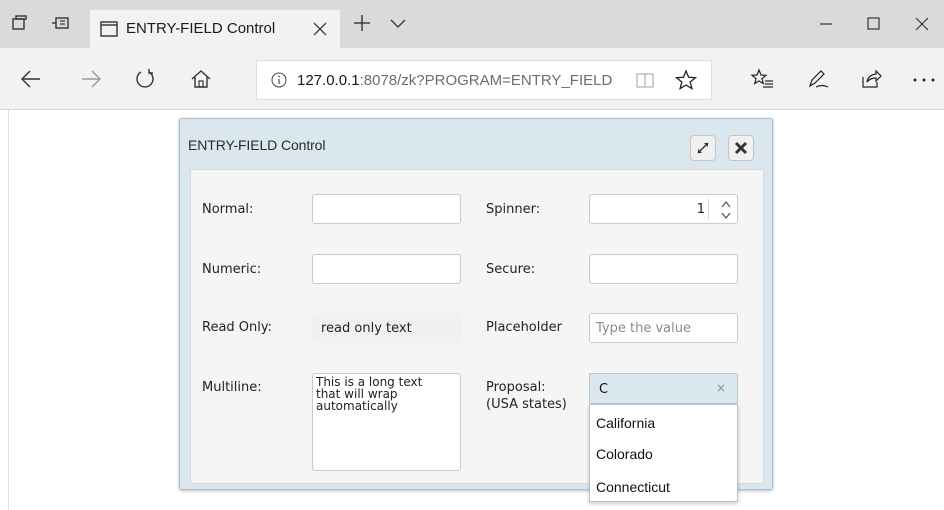 This screenshot has width=944, height=510. Describe the element at coordinates (924, 81) in the screenshot. I see `more-icon` at that location.